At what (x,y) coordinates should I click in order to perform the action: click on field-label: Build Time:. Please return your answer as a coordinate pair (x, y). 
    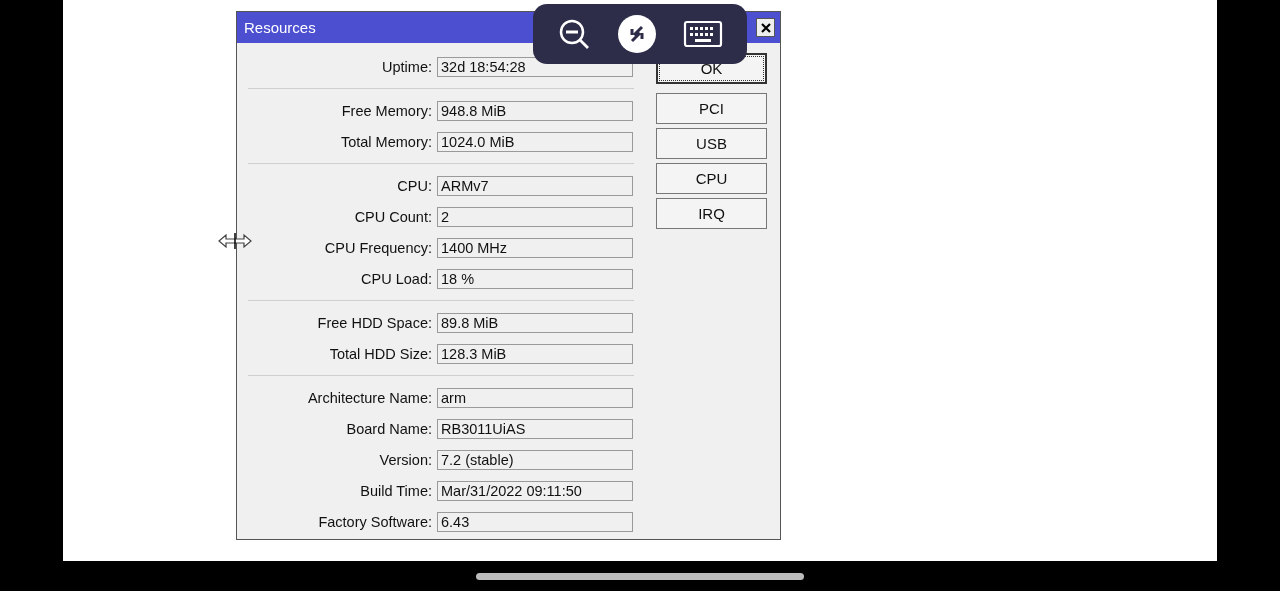
    Looking at the image, I should click on (396, 490).